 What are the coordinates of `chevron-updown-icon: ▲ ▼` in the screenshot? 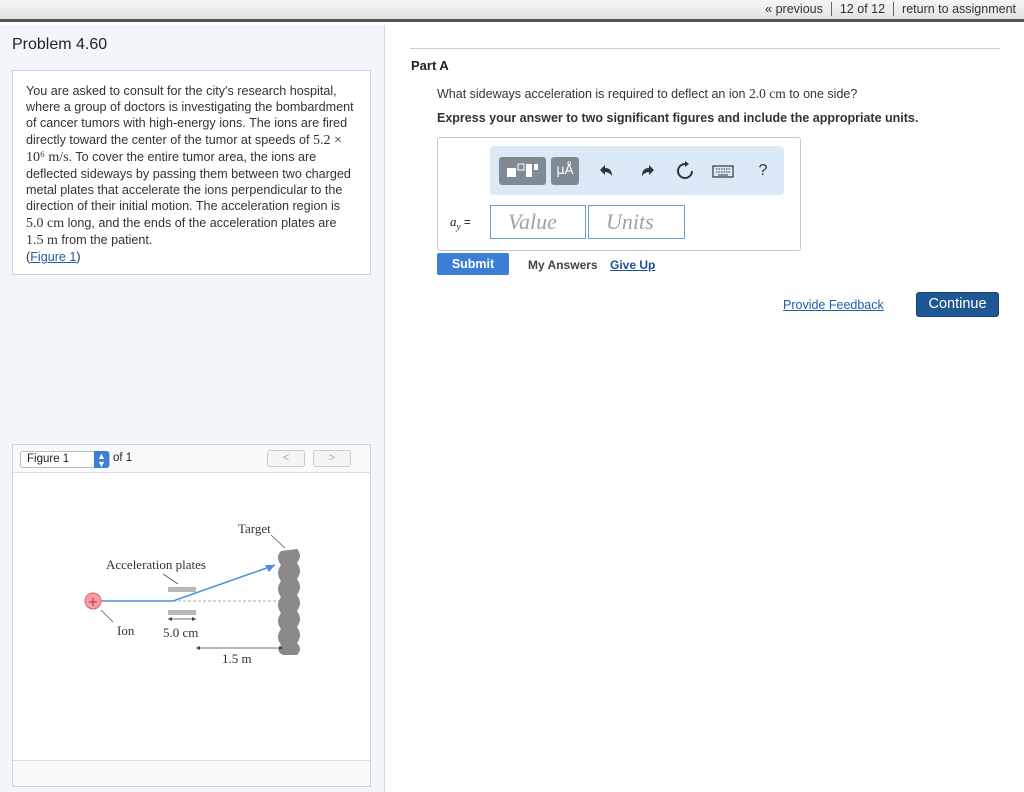 It's located at (101, 460).